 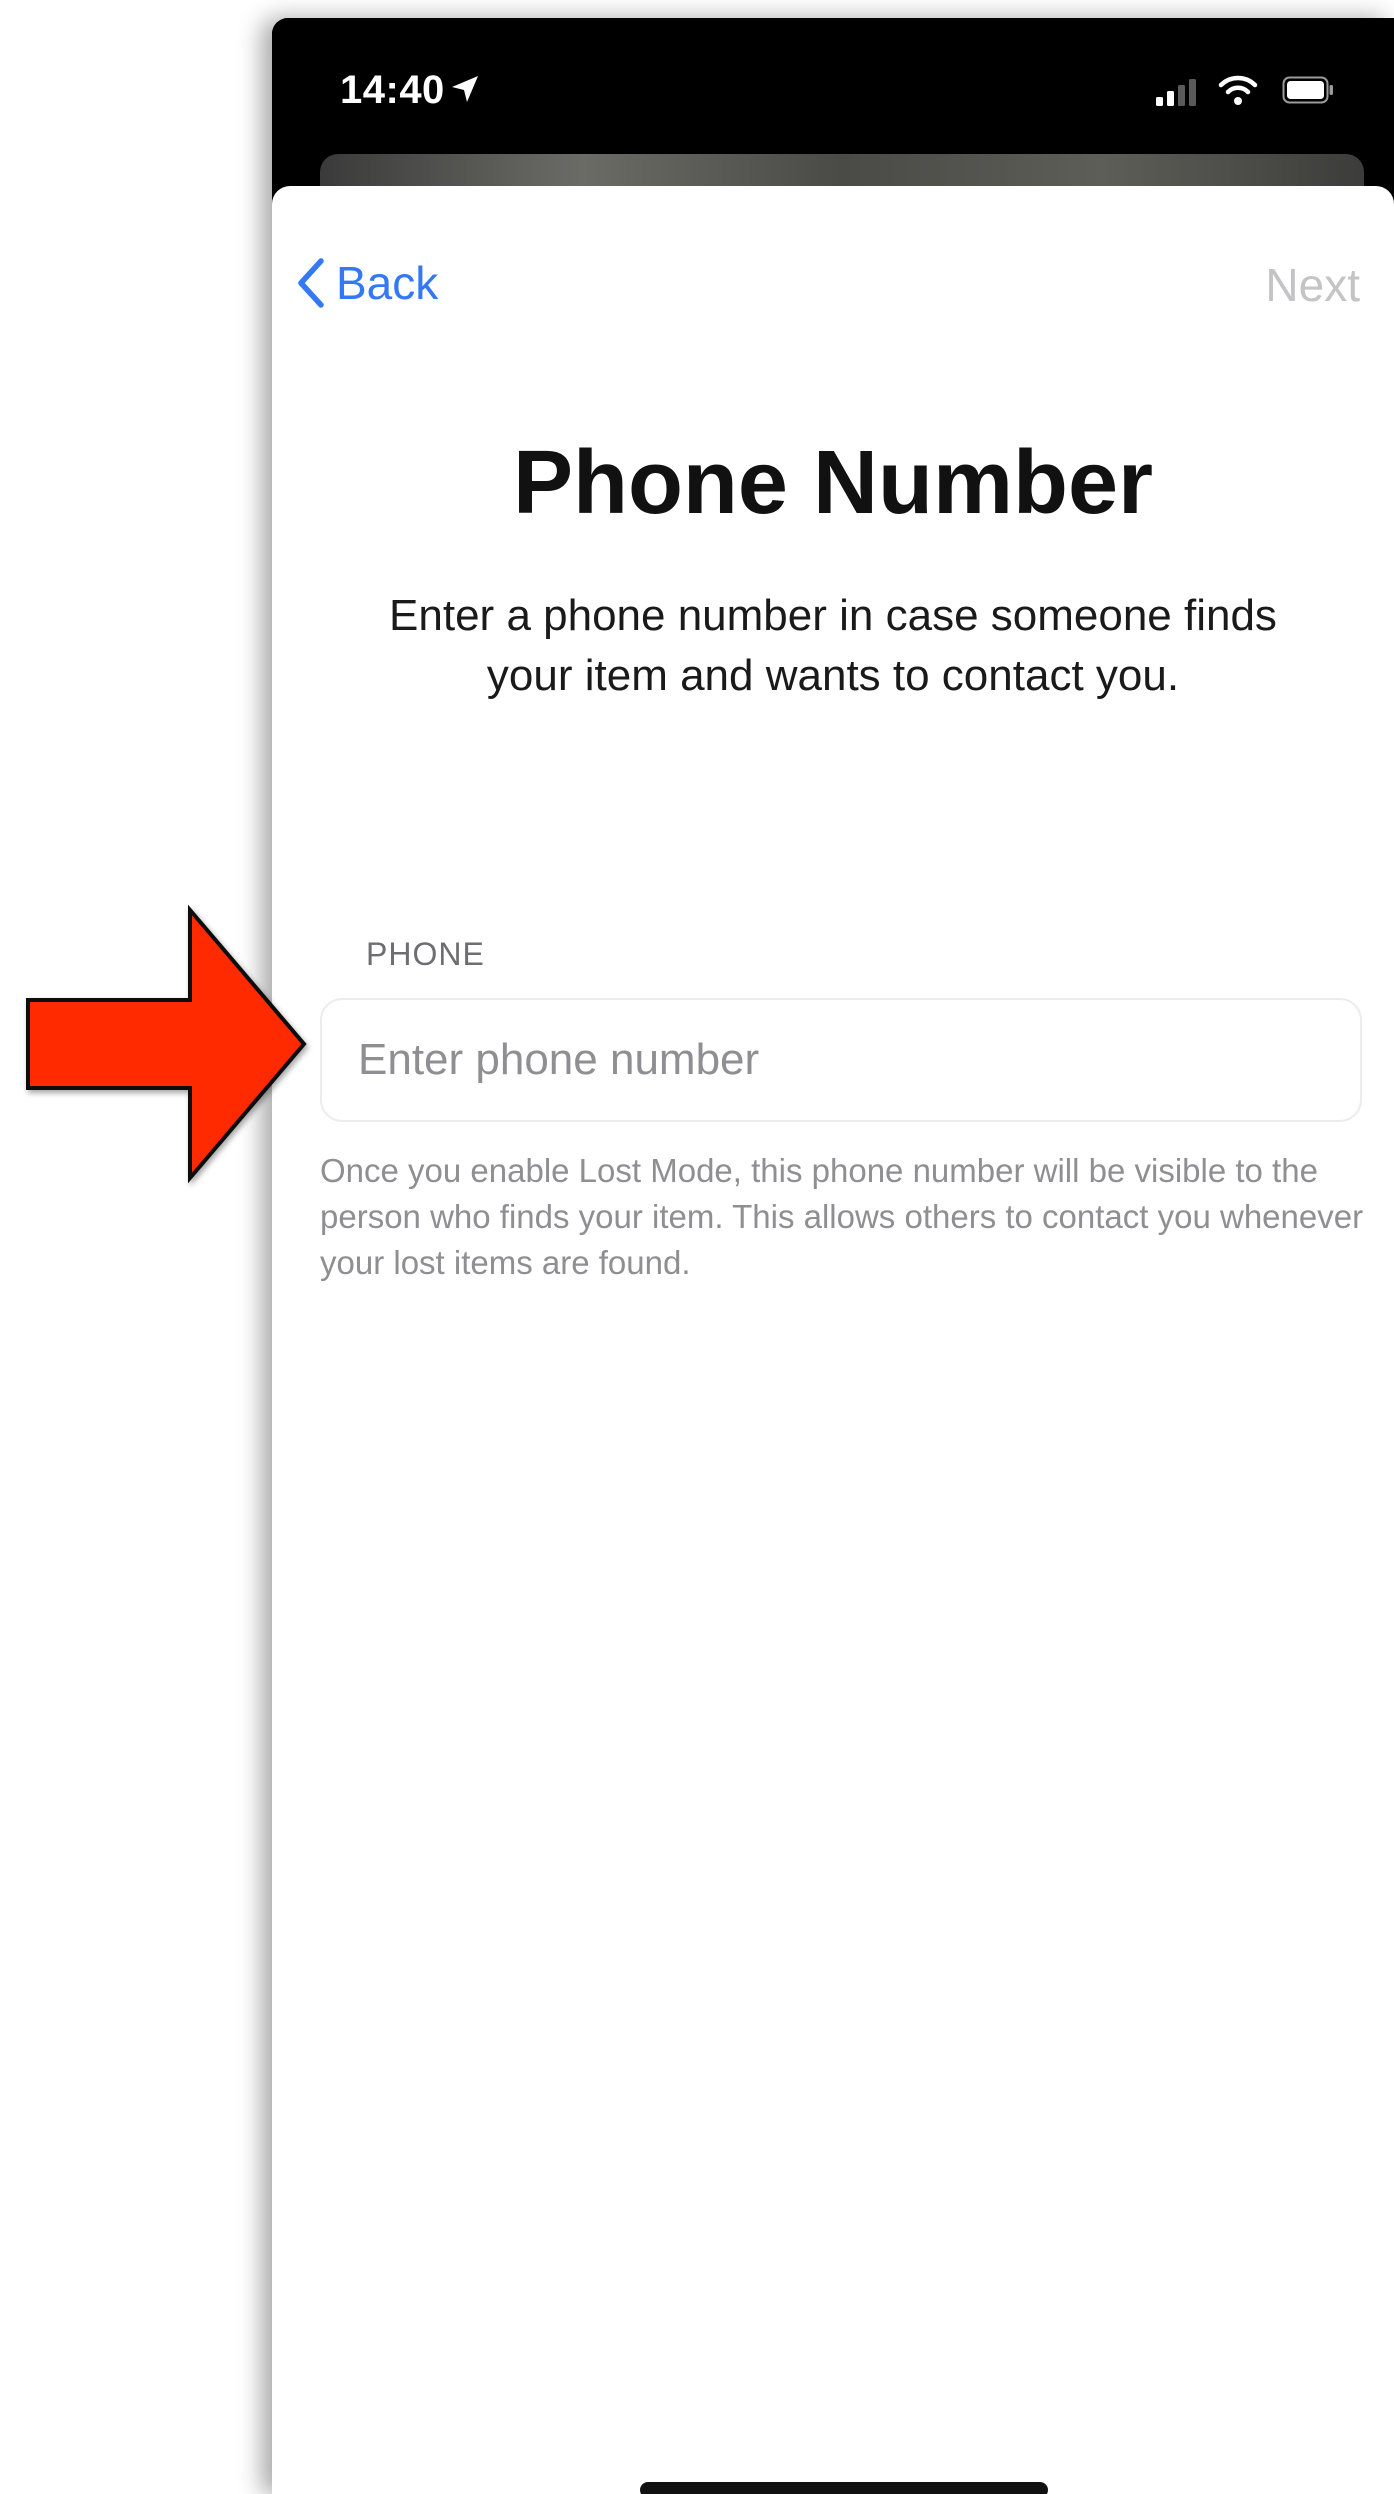 What do you see at coordinates (844, 2488) in the screenshot?
I see `home-indicator` at bounding box center [844, 2488].